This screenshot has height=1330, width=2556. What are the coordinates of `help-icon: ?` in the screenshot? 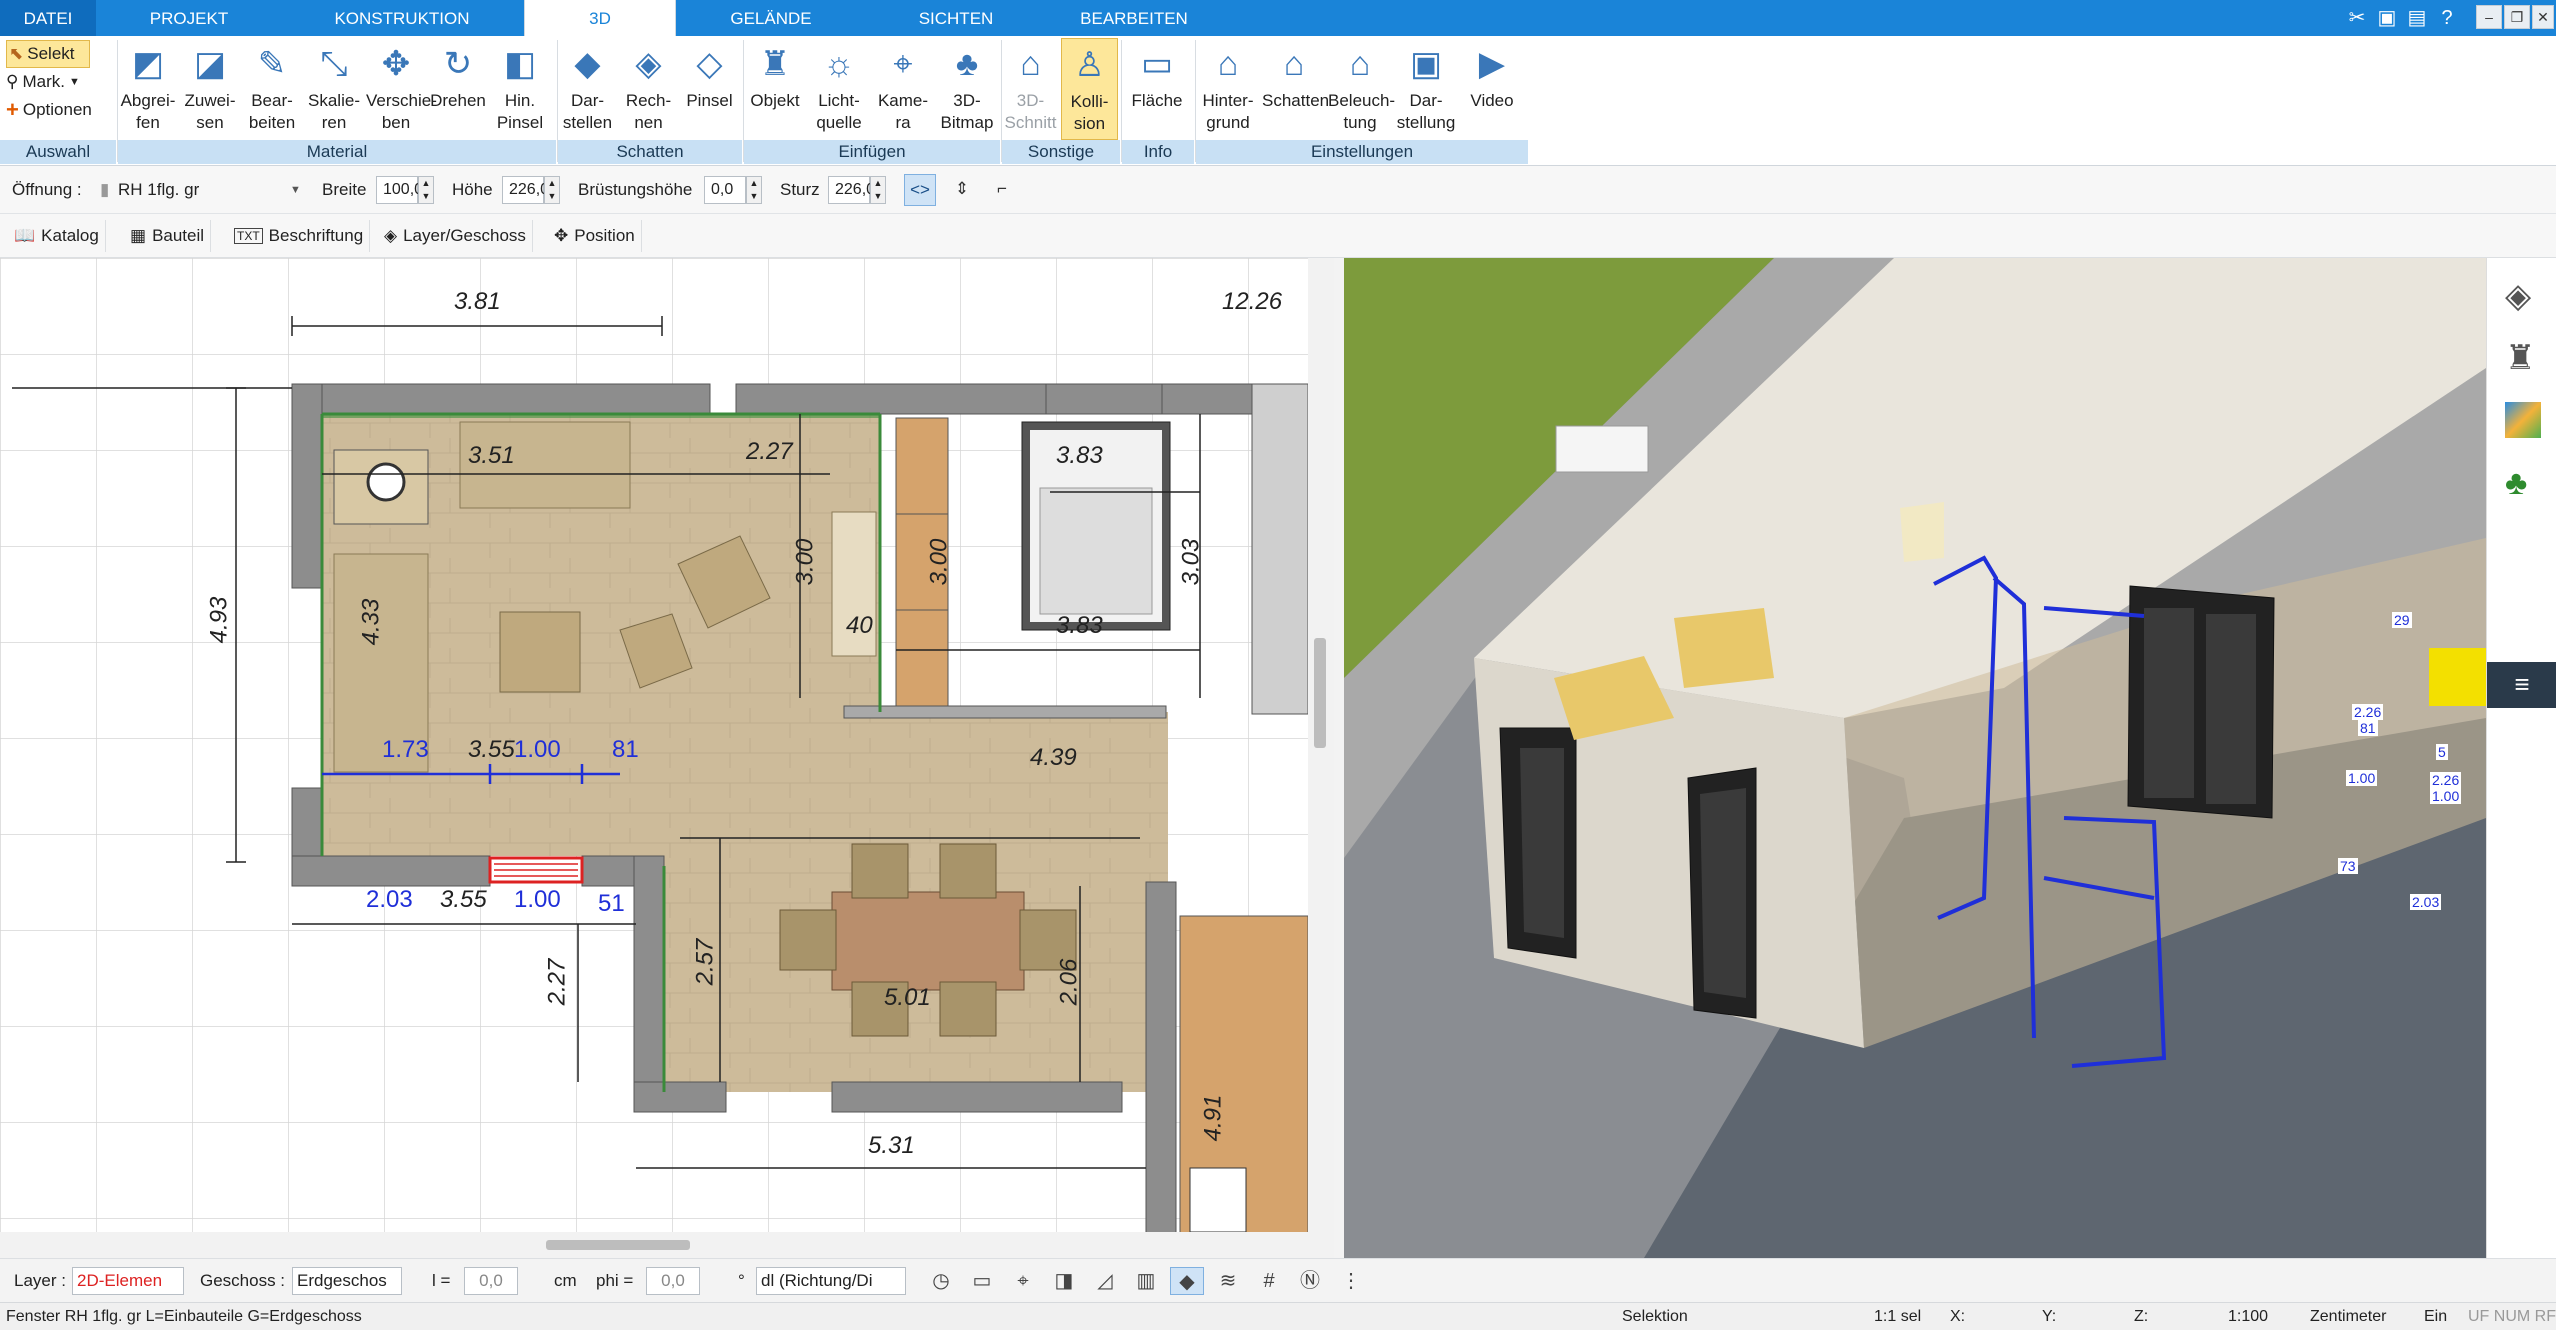 It's located at (2447, 18).